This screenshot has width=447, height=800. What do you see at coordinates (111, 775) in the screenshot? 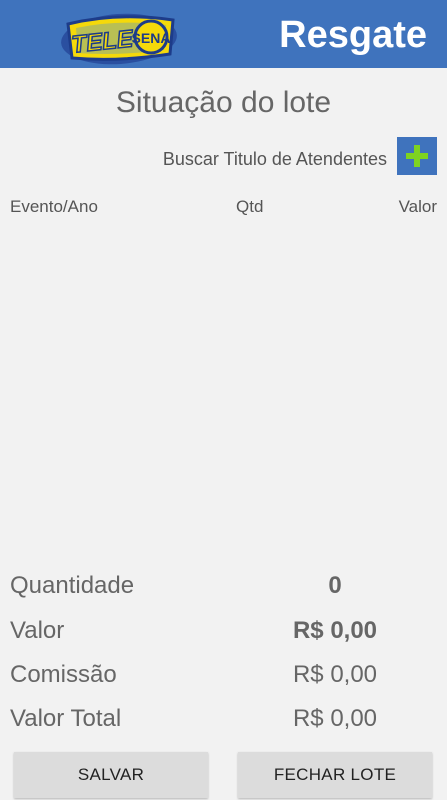
I see `salvar-button: SALVAR` at bounding box center [111, 775].